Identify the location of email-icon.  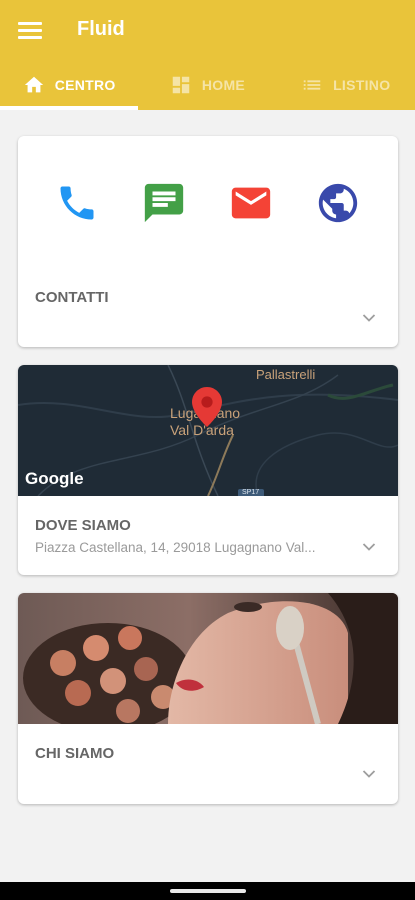
(251, 203).